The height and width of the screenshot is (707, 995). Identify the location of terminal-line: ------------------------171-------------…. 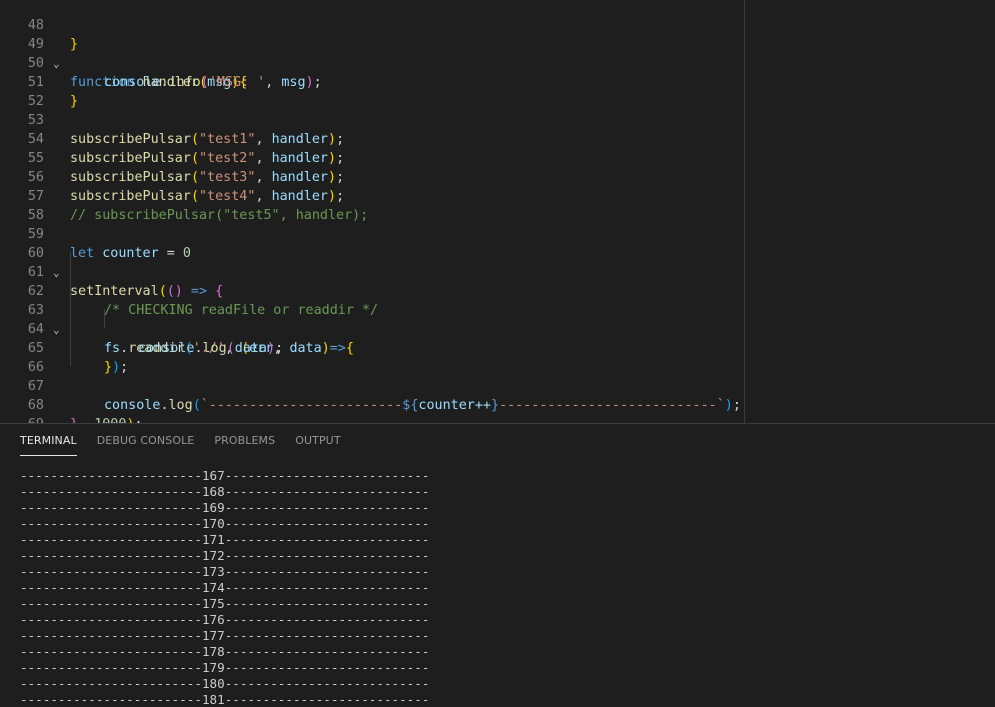
(225, 539).